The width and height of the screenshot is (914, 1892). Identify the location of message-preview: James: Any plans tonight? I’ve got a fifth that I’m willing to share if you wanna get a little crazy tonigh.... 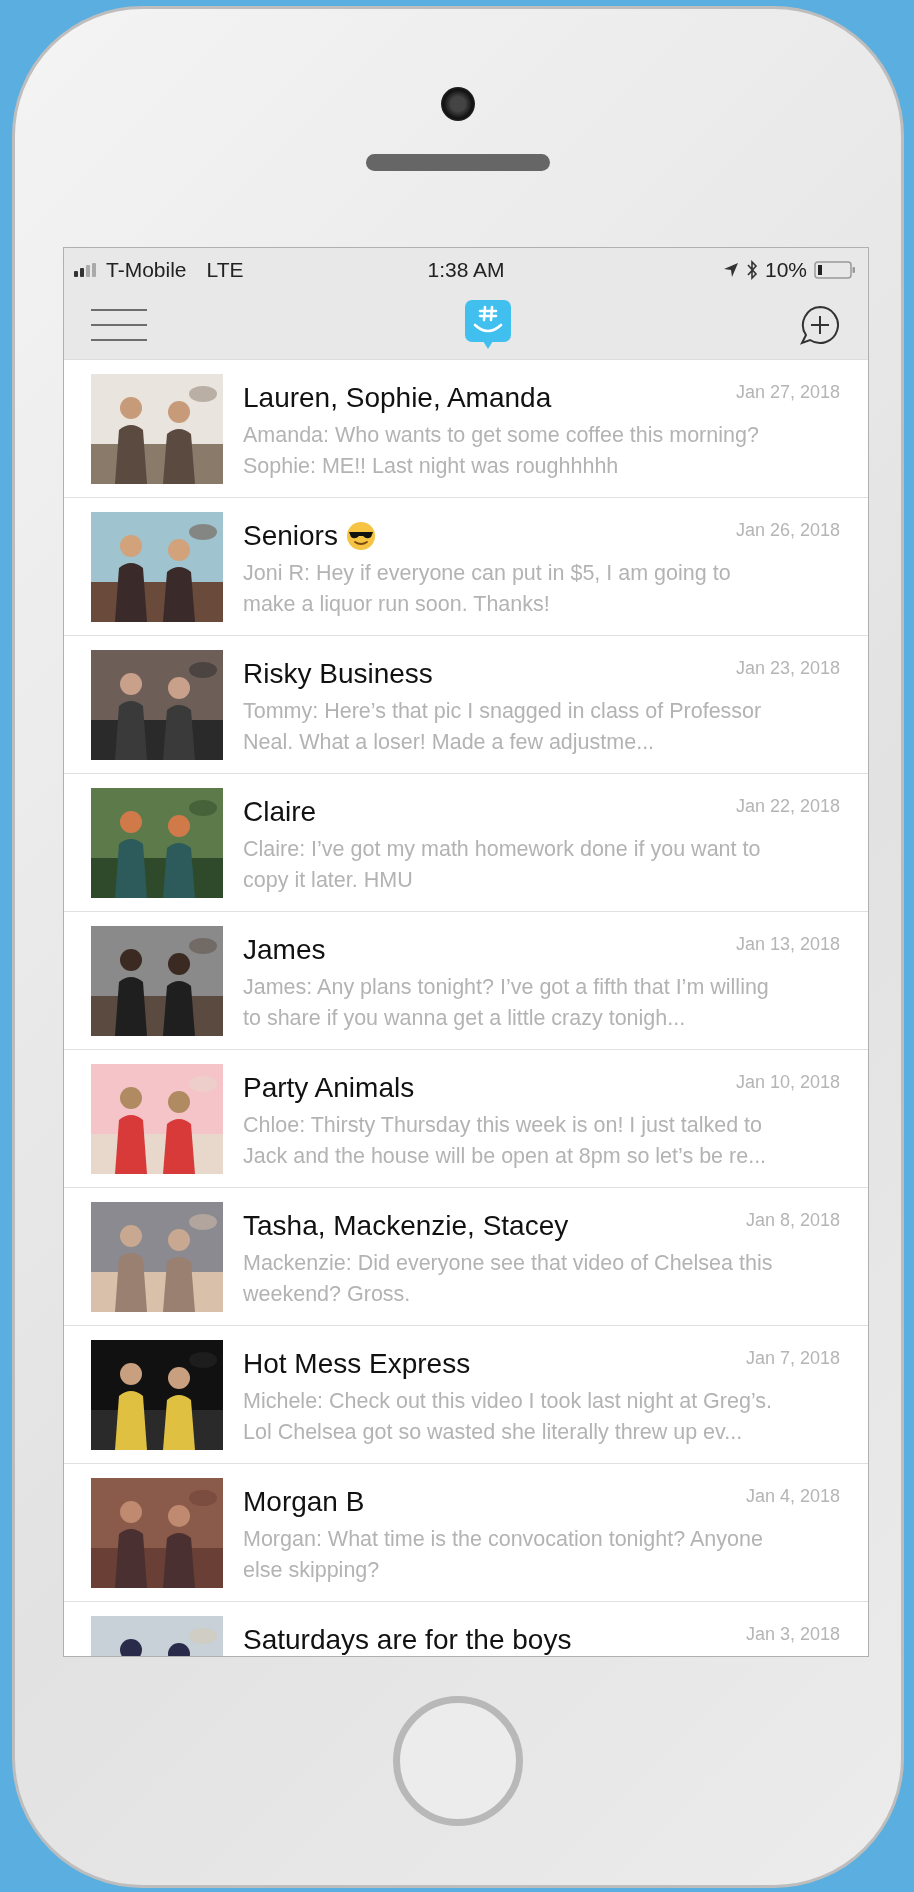
(506, 1003).